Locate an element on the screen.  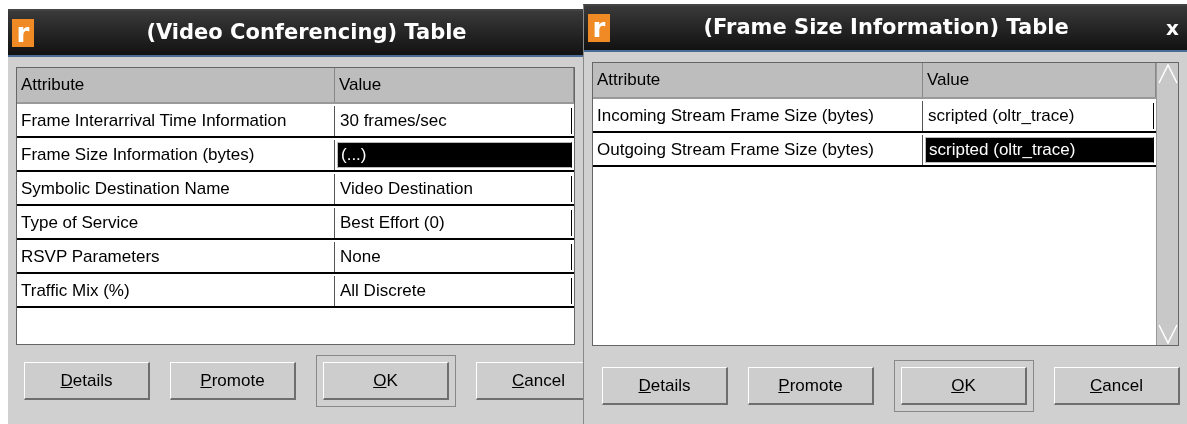
value-cell: Video Destination is located at coordinates (454, 189).